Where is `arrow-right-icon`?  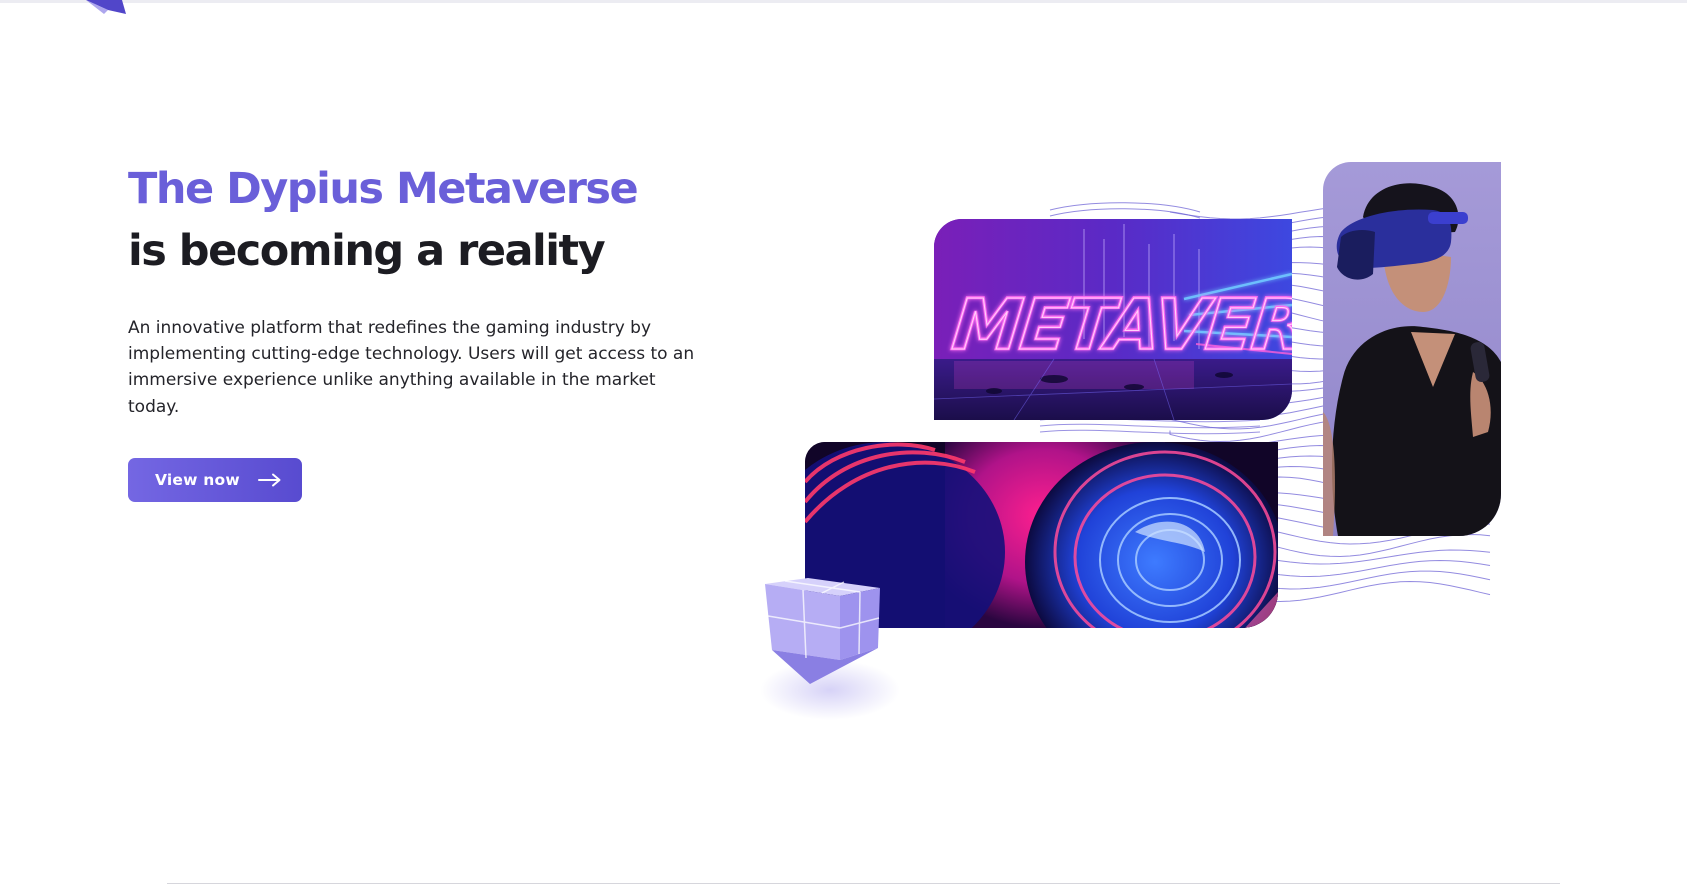
arrow-right-icon is located at coordinates (269, 480).